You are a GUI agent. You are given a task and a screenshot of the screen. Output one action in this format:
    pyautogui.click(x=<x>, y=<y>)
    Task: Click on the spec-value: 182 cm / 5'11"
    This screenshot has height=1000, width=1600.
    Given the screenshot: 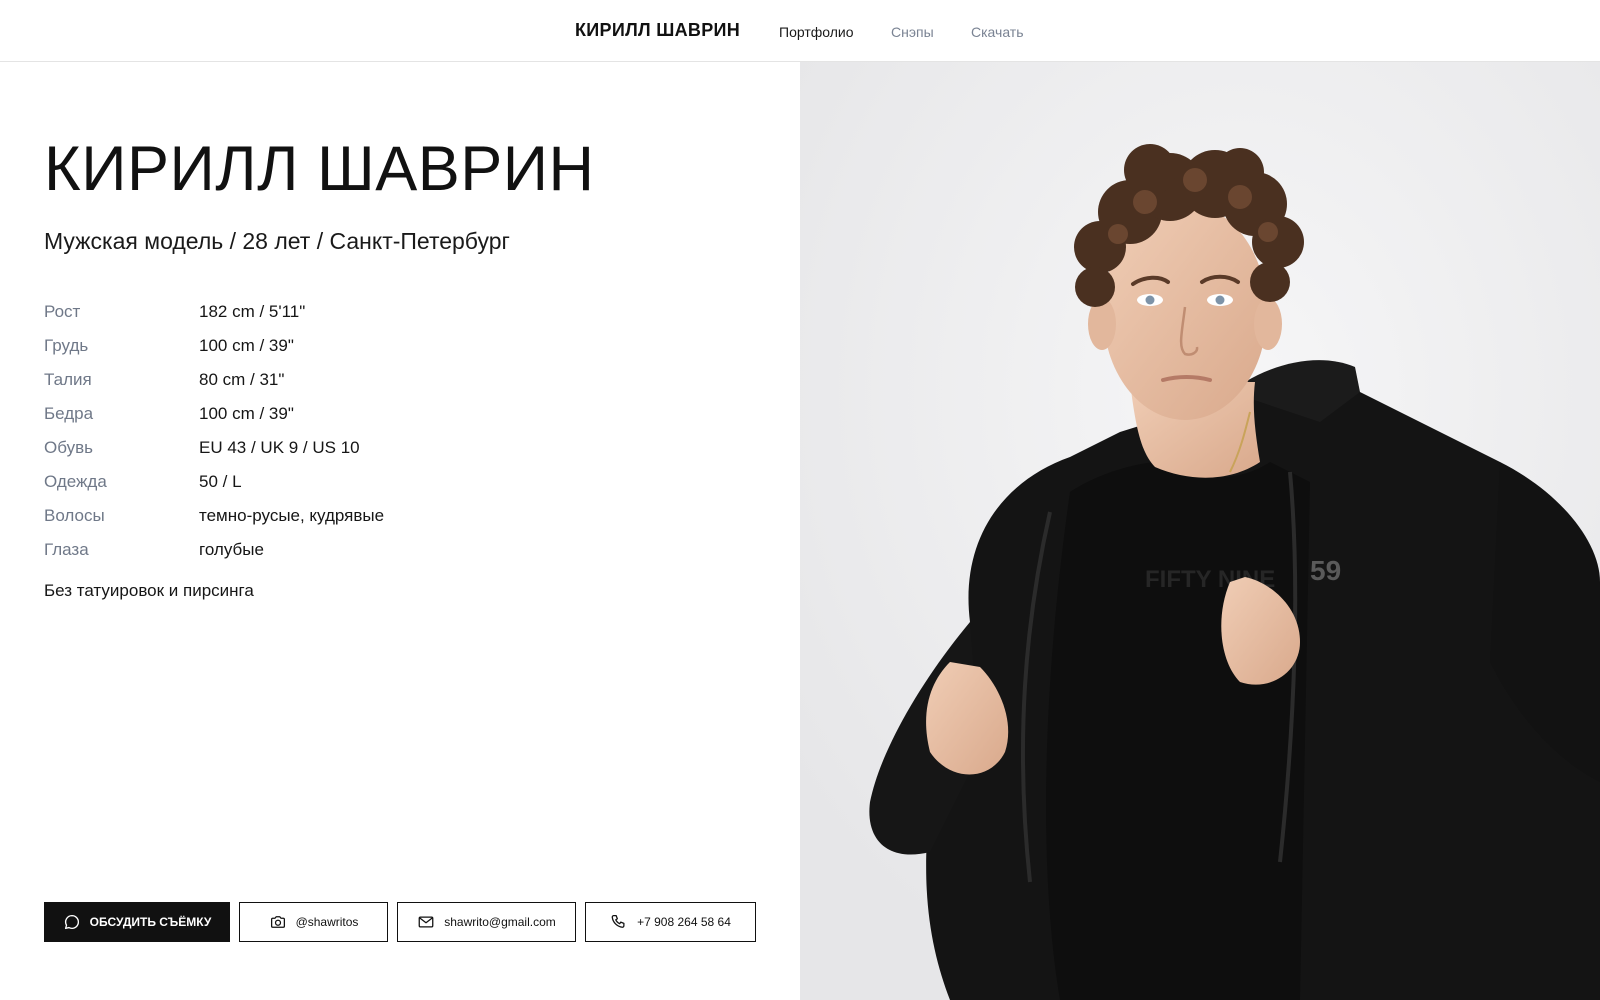 What is the action you would take?
    pyautogui.click(x=252, y=311)
    